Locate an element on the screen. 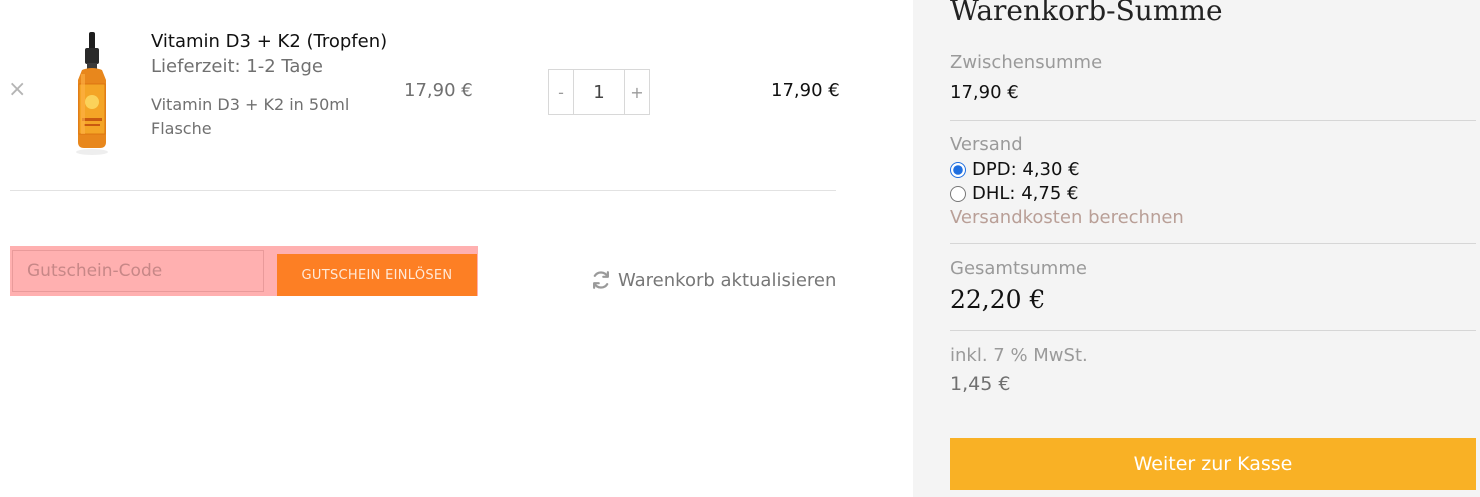  shipping-option-label: DPD: 4,30 € is located at coordinates (1026, 169).